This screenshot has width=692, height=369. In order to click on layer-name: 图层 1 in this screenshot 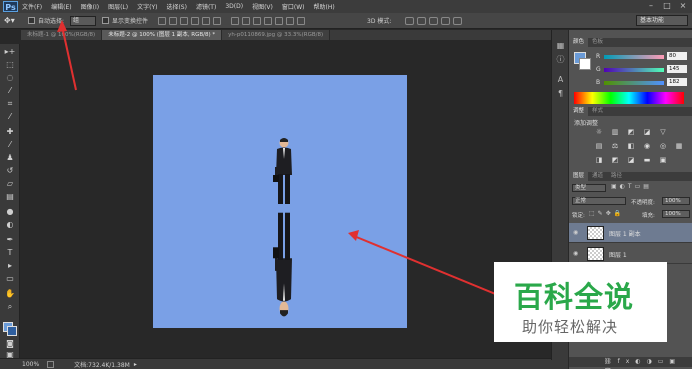, I will do `click(618, 255)`.